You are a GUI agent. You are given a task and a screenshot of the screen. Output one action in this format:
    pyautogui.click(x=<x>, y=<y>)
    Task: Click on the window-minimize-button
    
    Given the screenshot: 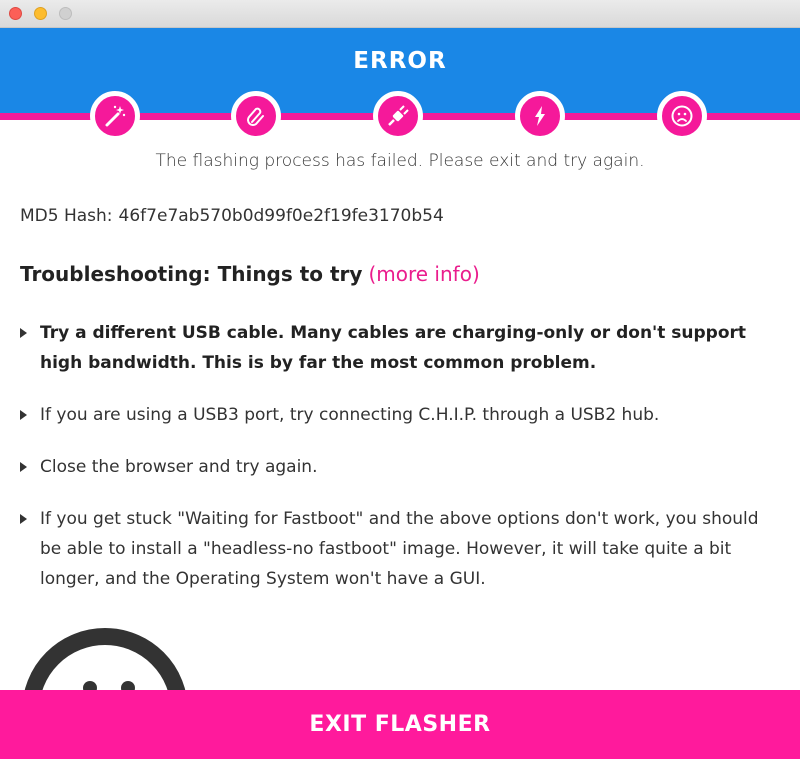 What is the action you would take?
    pyautogui.click(x=40, y=13)
    